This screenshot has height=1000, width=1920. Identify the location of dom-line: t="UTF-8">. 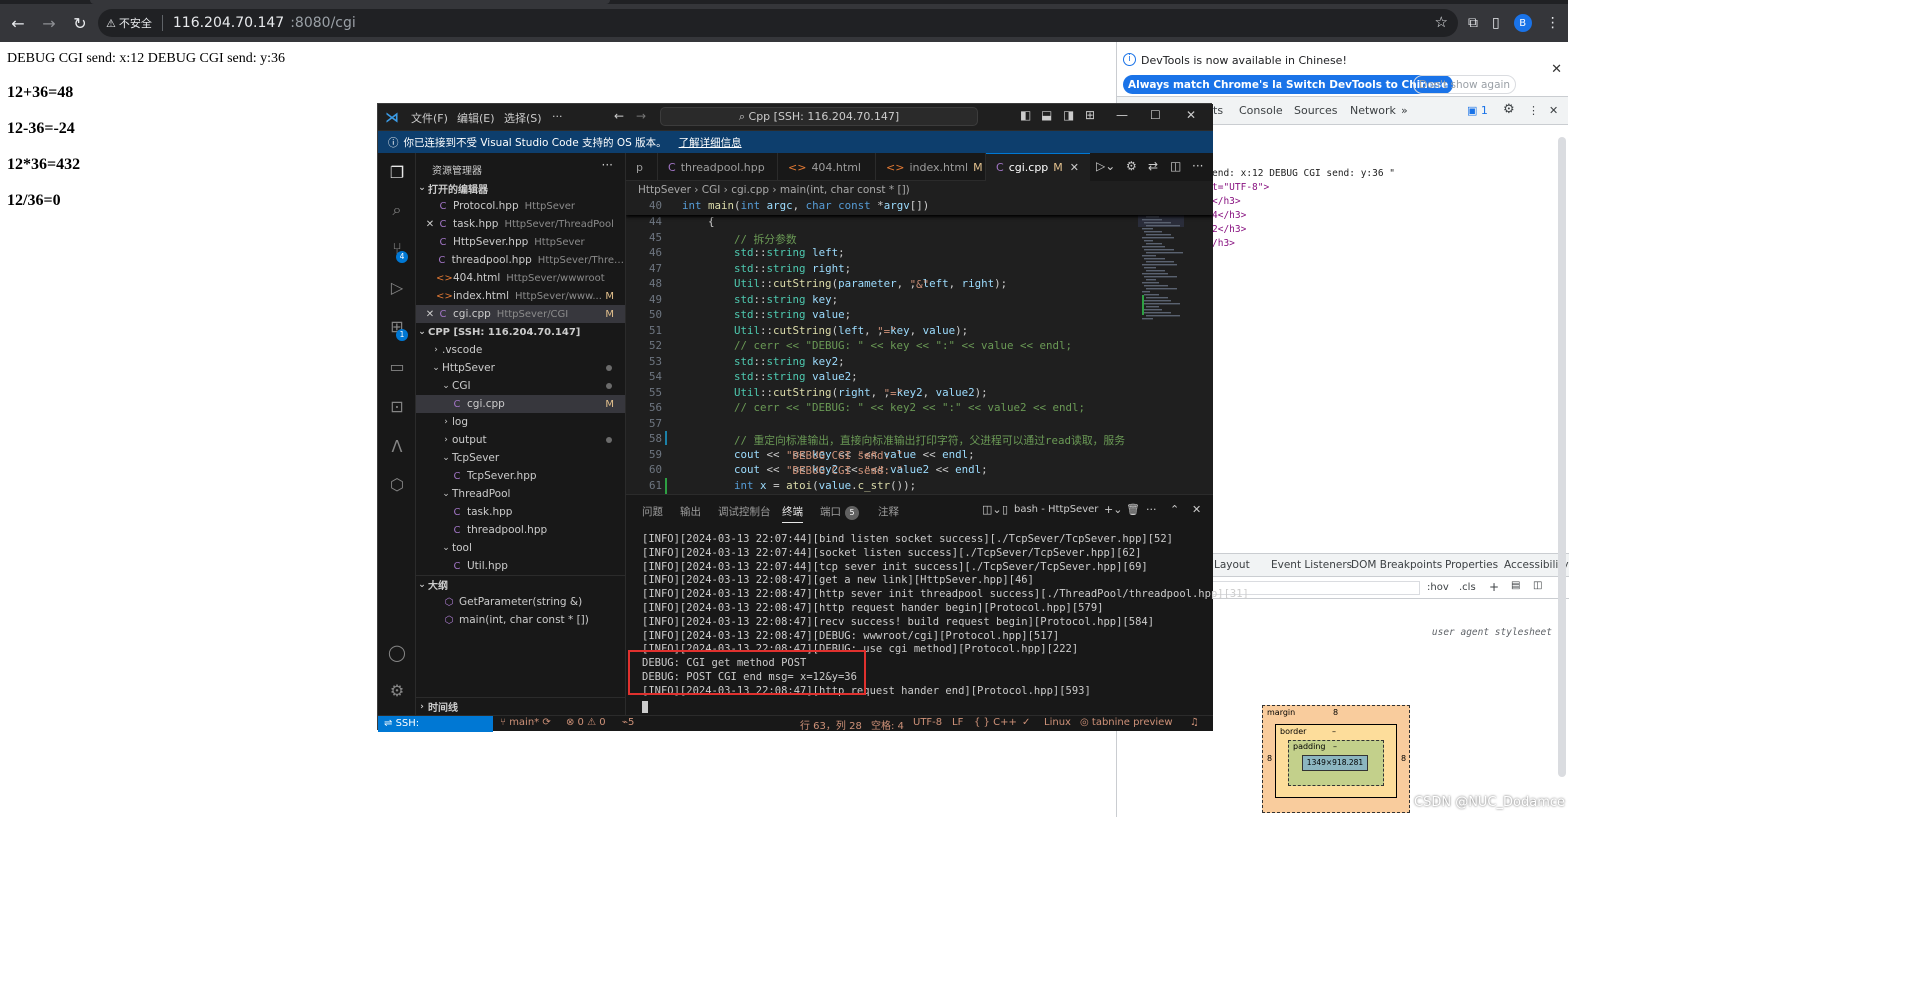
(1240, 187).